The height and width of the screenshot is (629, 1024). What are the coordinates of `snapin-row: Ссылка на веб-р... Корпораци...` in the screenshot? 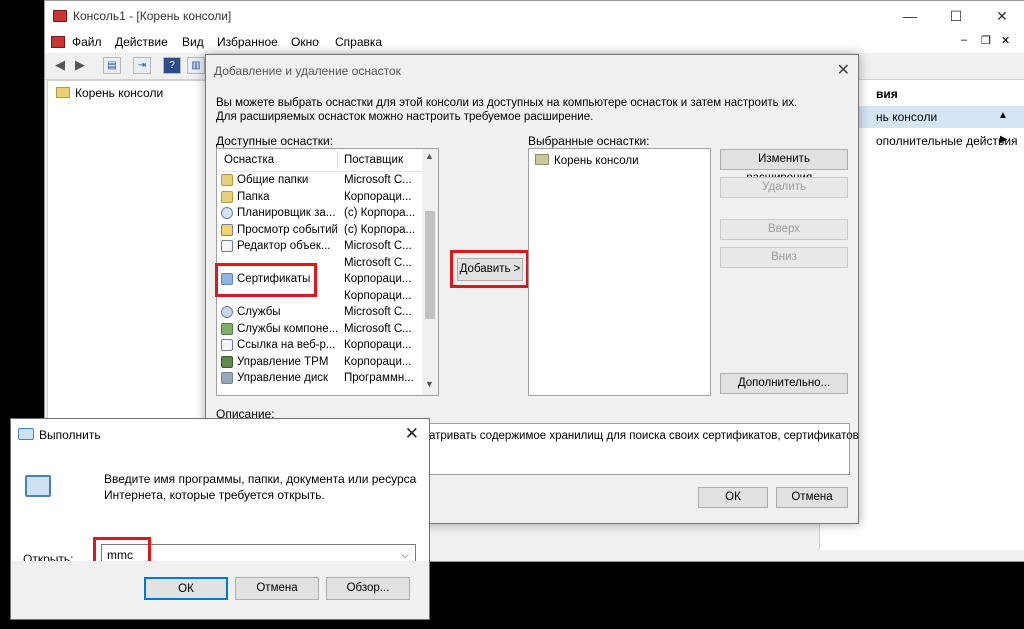 It's located at (319, 345).